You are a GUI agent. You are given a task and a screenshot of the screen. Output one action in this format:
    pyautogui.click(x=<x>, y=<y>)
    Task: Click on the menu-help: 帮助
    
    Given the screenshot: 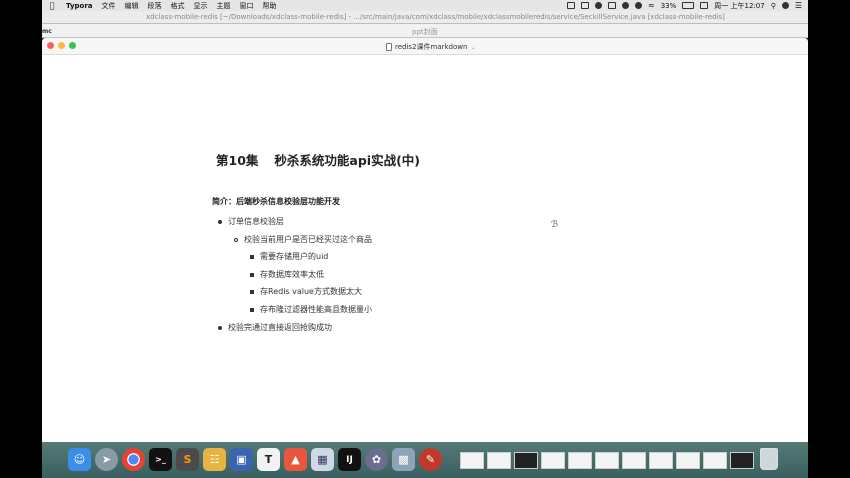 What is the action you would take?
    pyautogui.click(x=270, y=6)
    